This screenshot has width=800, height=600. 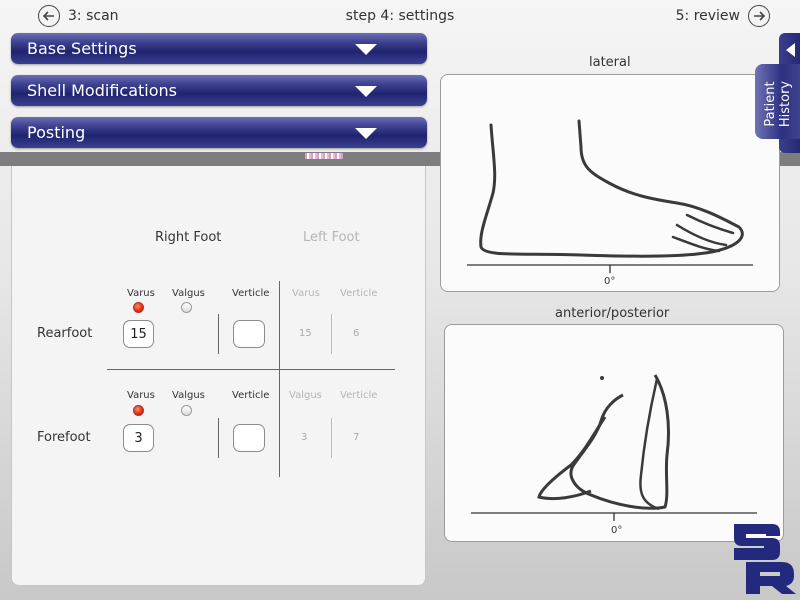 What do you see at coordinates (138, 438) in the screenshot?
I see `forefoot-degree-input: 3` at bounding box center [138, 438].